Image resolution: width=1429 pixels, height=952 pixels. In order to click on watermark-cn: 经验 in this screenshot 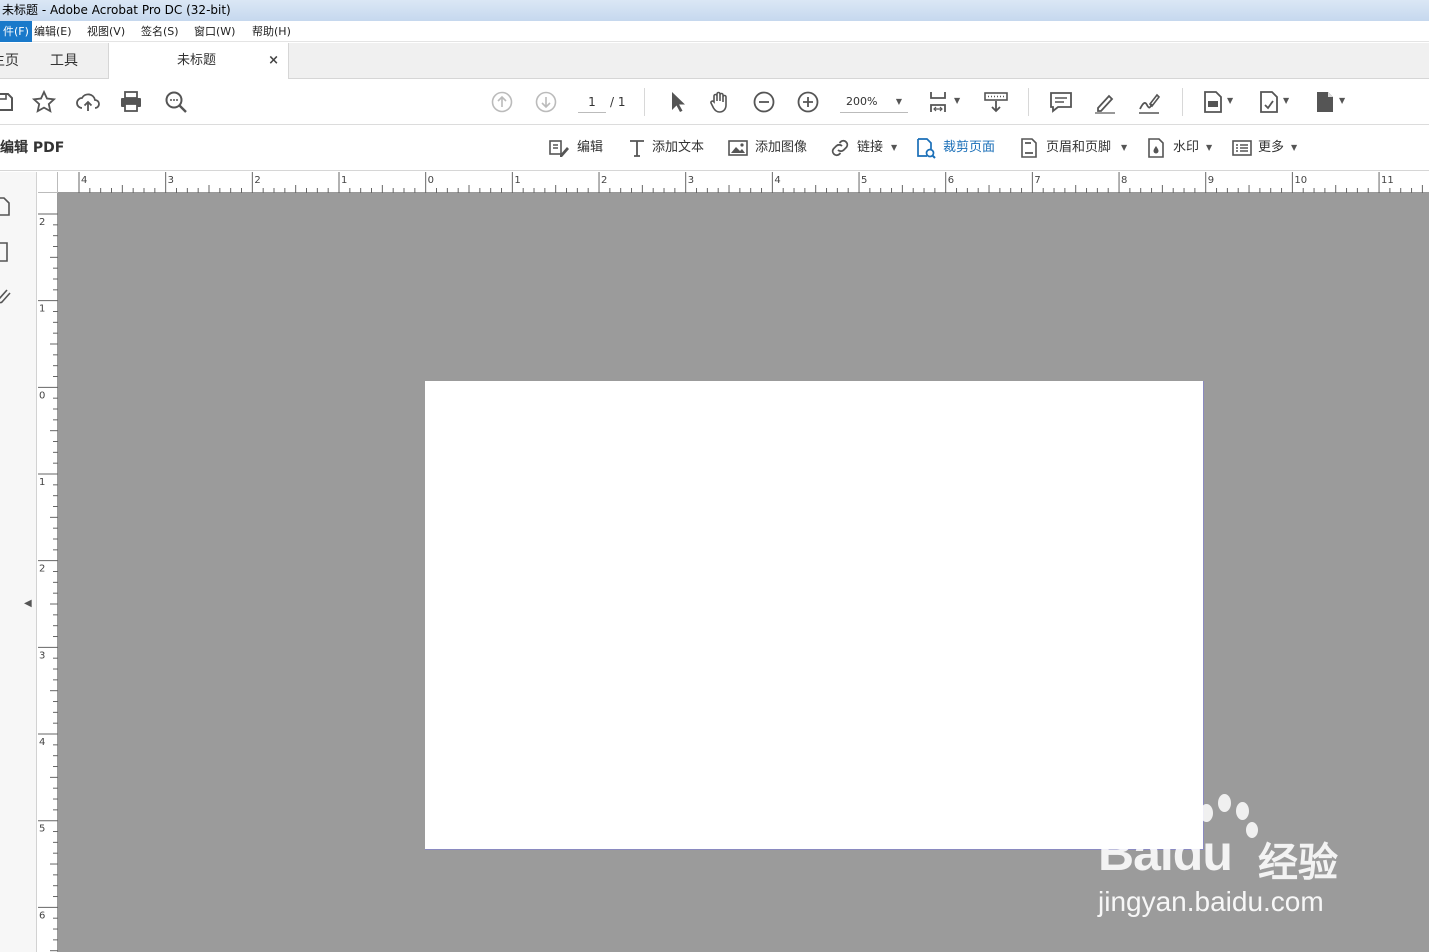, I will do `click(1298, 863)`.